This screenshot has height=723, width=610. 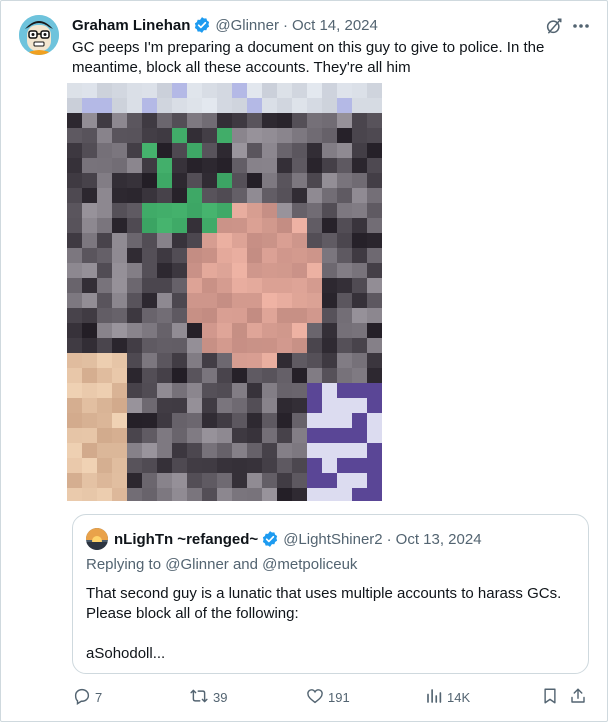 What do you see at coordinates (222, 564) in the screenshot?
I see `replying-to: Replying to @Glinner and @metpoliceuk` at bounding box center [222, 564].